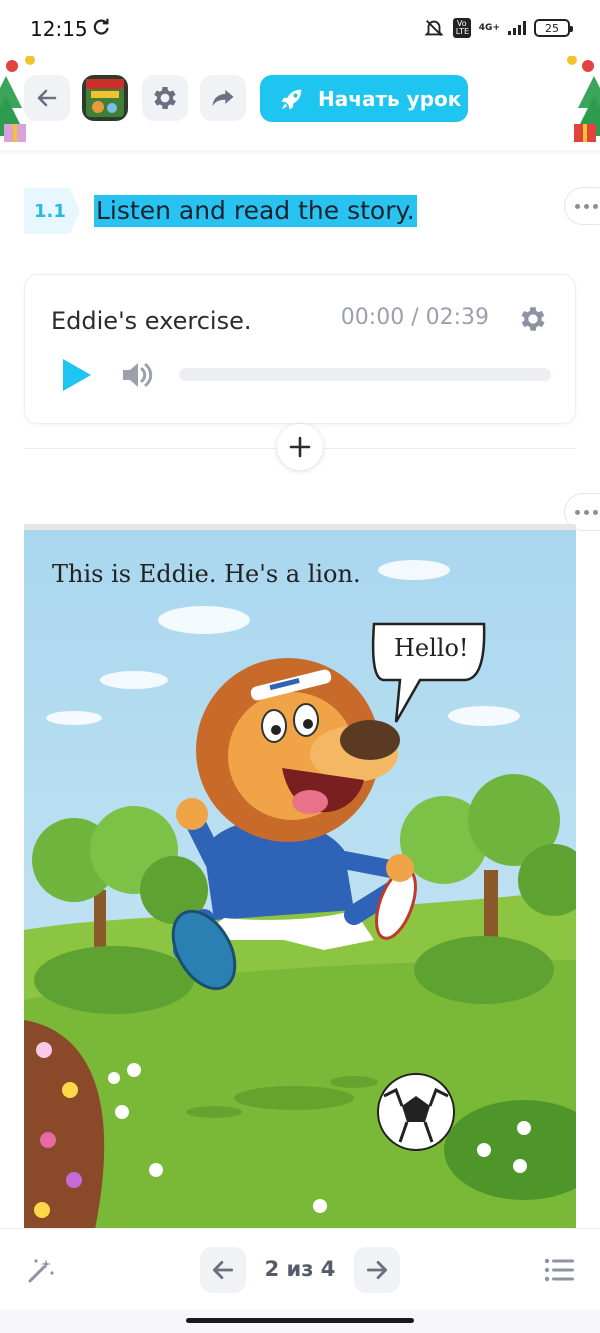  I want to click on share-button, so click(223, 98).